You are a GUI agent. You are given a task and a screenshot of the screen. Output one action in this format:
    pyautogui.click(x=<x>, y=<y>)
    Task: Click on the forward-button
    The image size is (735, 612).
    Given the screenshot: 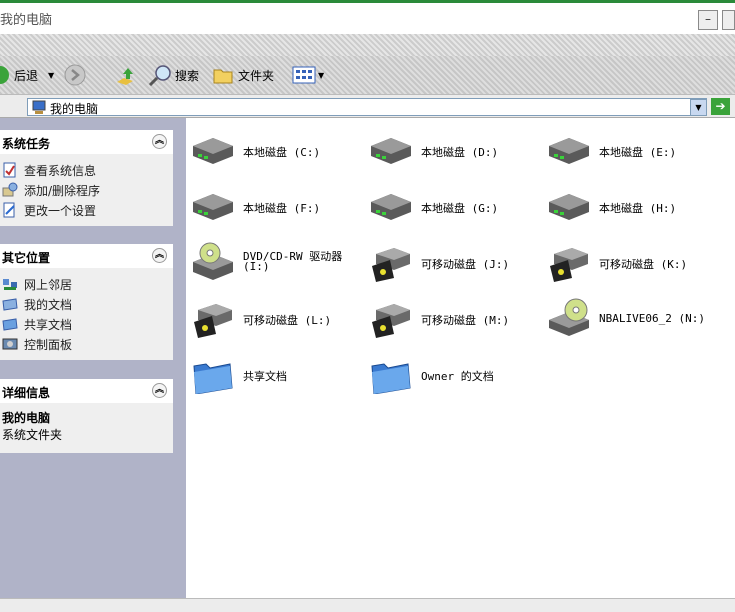 What is the action you would take?
    pyautogui.click(x=75, y=75)
    